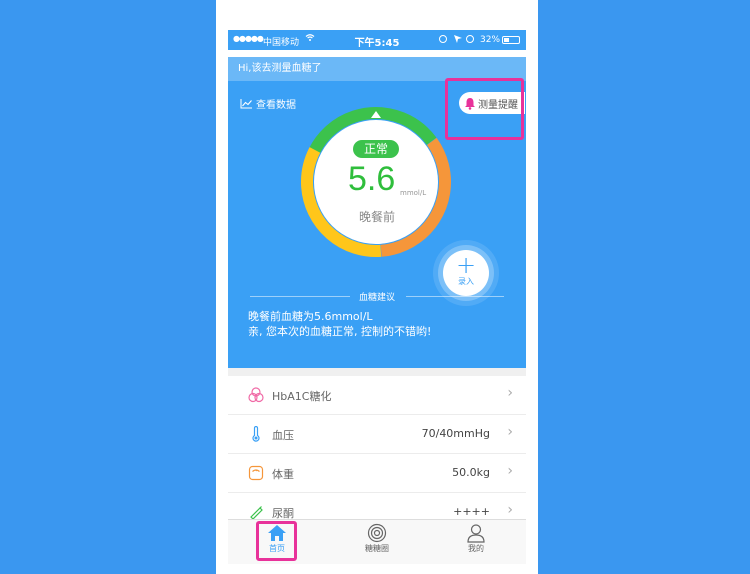 The width and height of the screenshot is (750, 574). What do you see at coordinates (377, 434) in the screenshot?
I see `list-item-blood-pressure: 血压 70/40mmHg ›` at bounding box center [377, 434].